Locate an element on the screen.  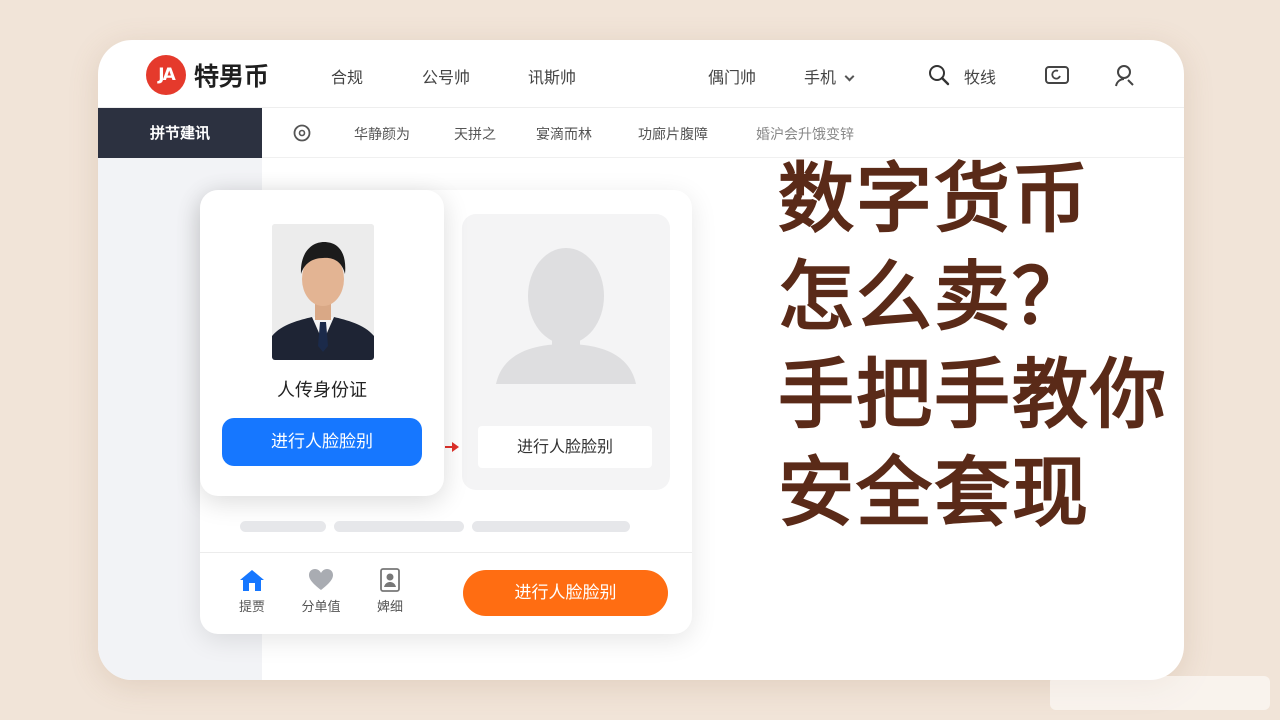
bottom-tab-profile: 婢细 is located at coordinates (390, 591).